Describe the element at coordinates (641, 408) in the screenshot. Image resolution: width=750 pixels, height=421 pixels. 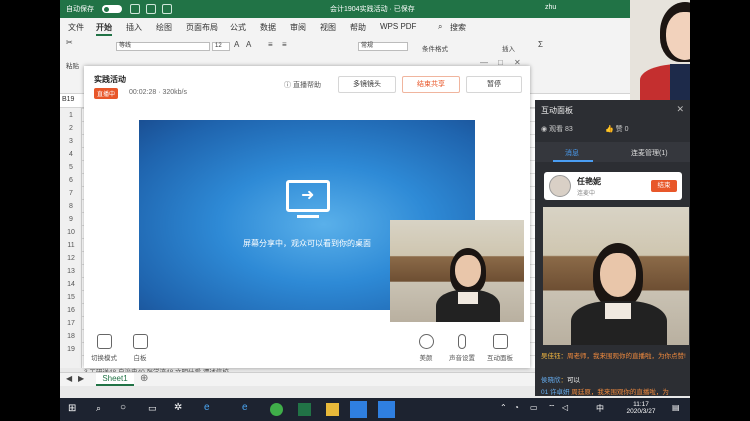
I see `tray-clock: 11:17 2020/3/27` at that location.